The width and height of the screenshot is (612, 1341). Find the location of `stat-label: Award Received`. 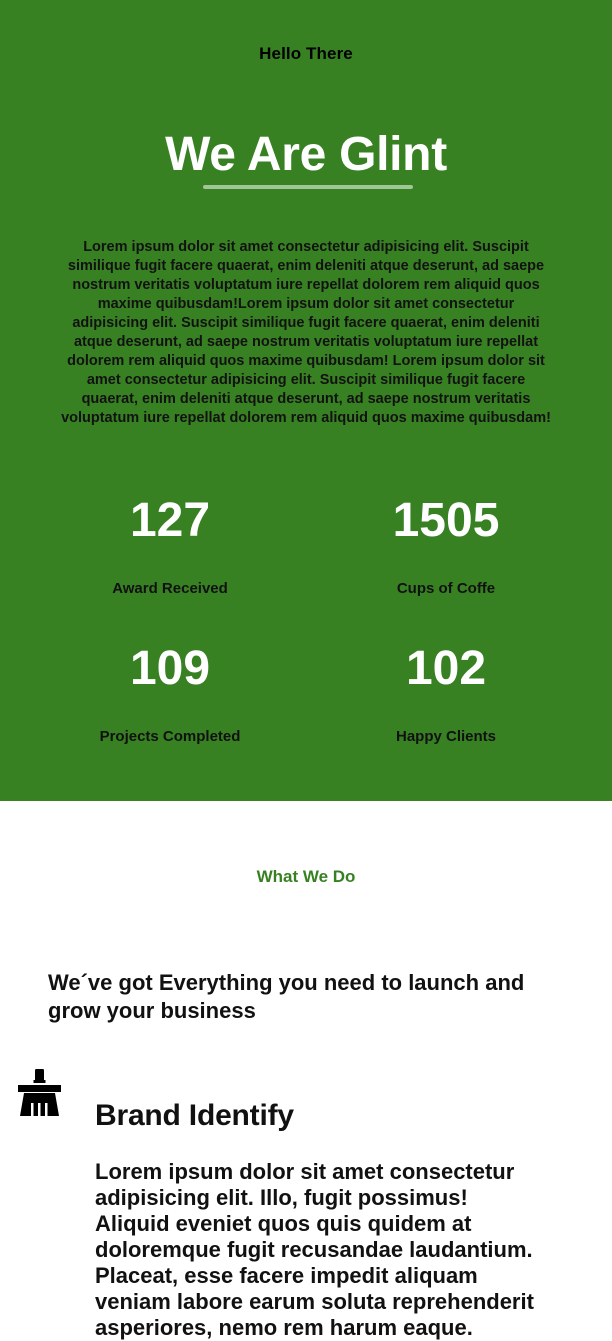

stat-label: Award Received is located at coordinates (170, 588).